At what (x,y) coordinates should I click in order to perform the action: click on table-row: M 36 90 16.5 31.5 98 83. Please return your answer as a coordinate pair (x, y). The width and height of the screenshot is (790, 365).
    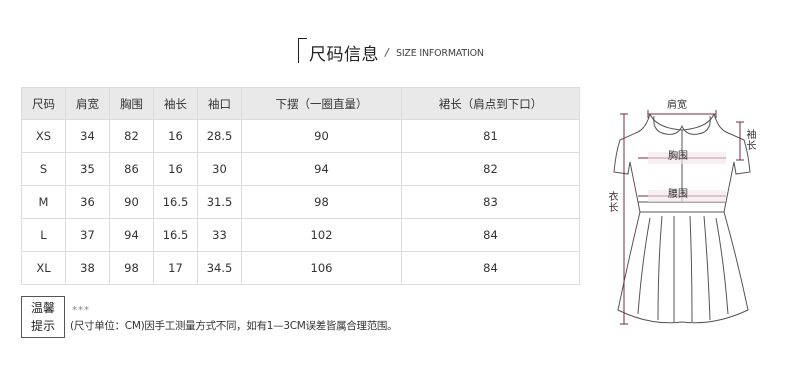
    Looking at the image, I should click on (300, 202).